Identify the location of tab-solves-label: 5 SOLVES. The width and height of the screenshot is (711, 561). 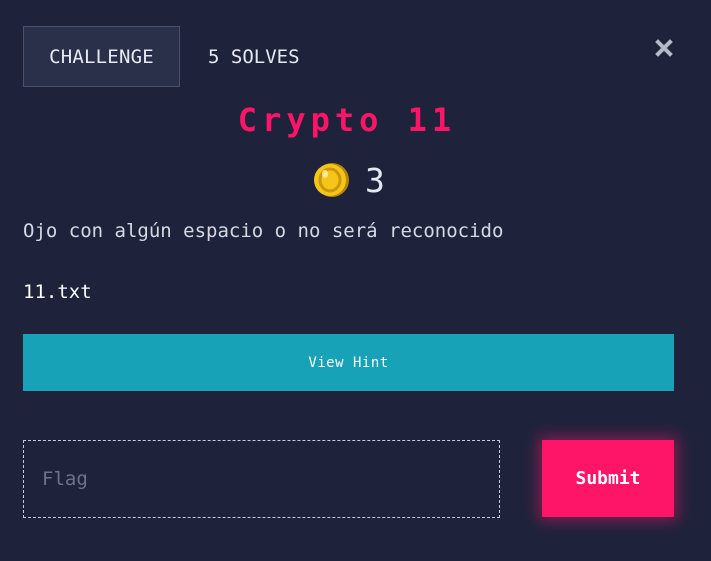
(254, 56).